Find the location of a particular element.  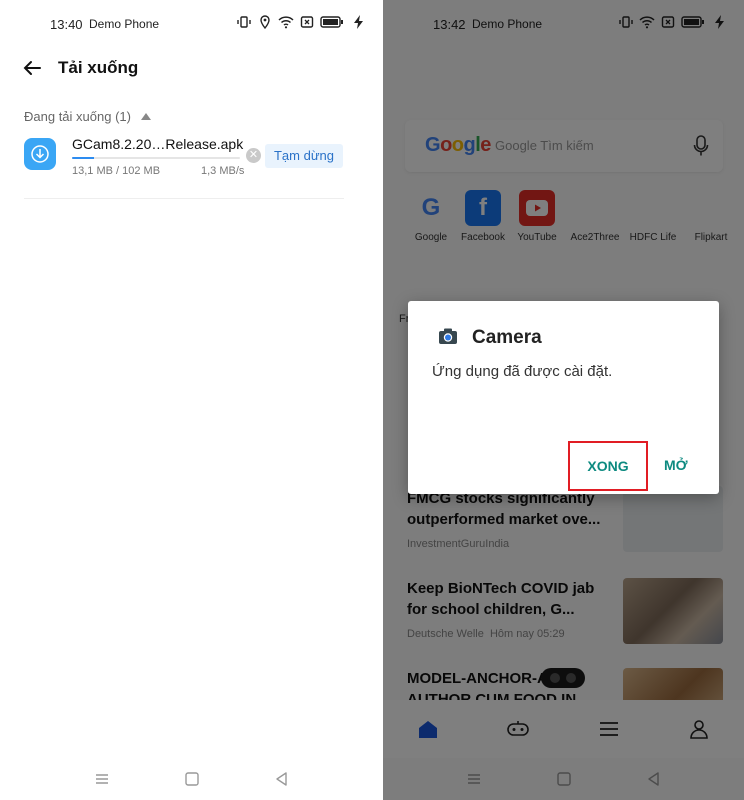

back-arrow-icon is located at coordinates (32, 68).